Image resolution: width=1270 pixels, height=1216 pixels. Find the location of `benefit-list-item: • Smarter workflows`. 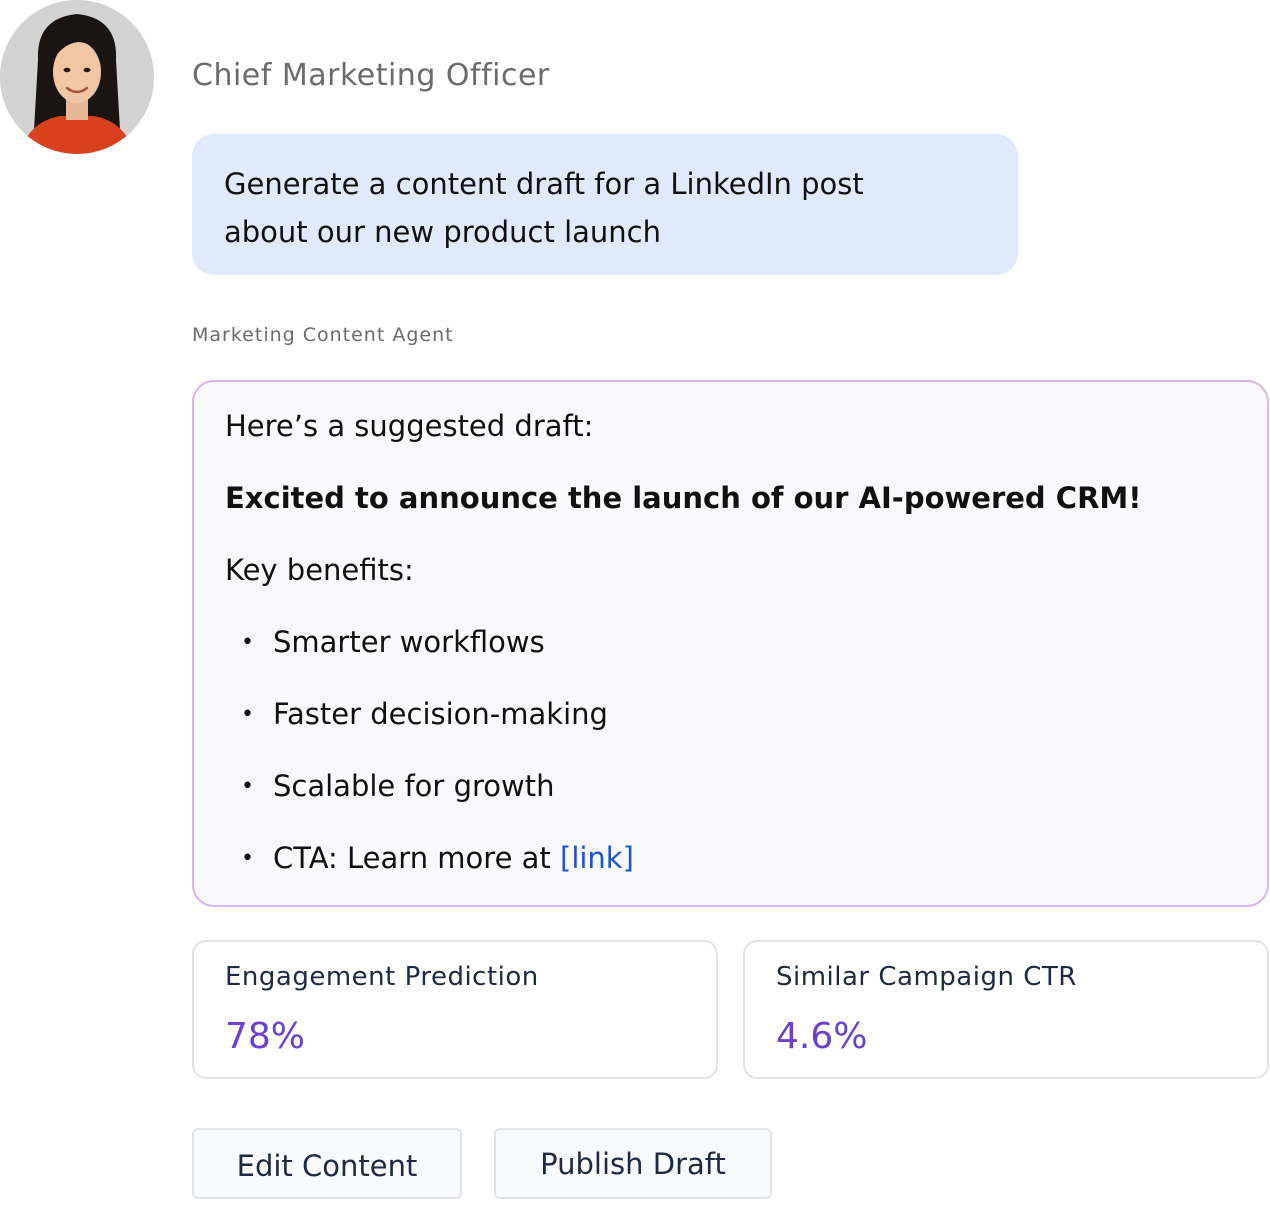

benefit-list-item: • Smarter workflows is located at coordinates (393, 642).